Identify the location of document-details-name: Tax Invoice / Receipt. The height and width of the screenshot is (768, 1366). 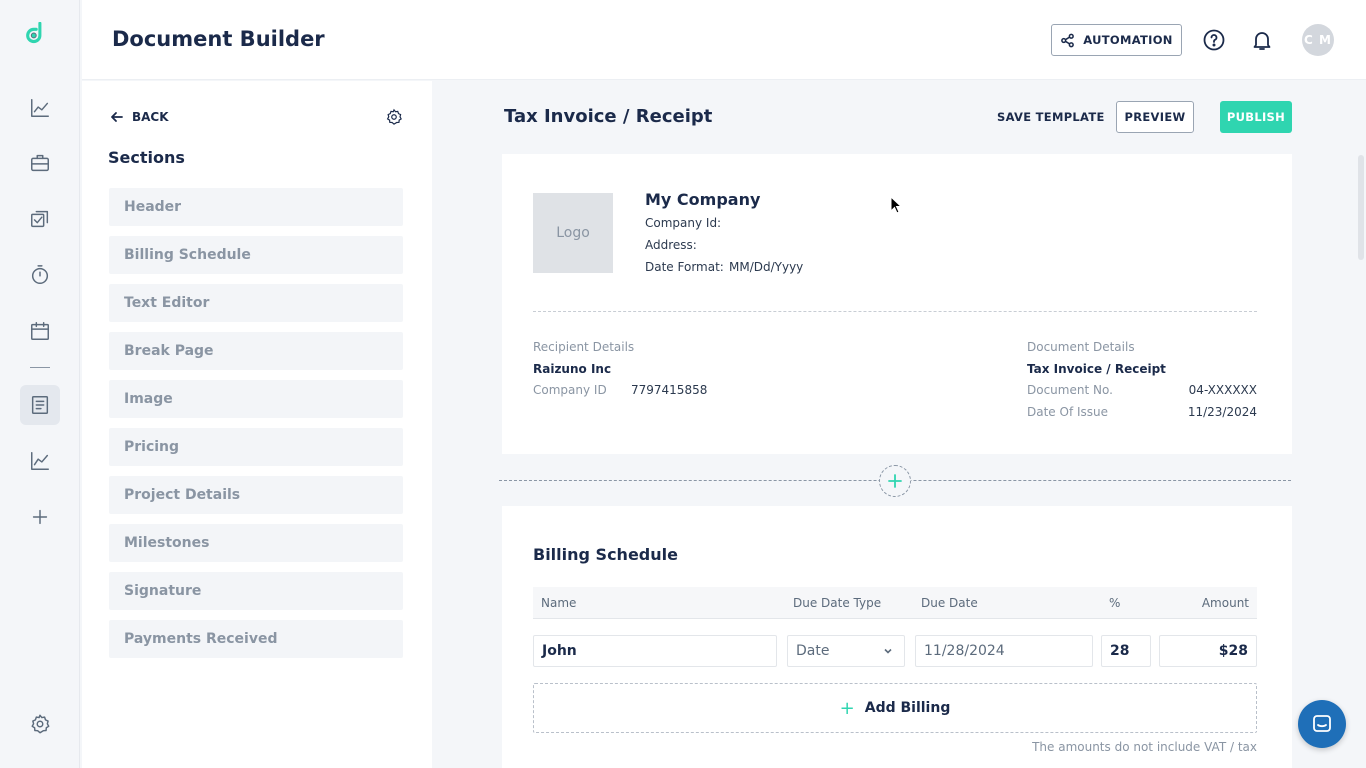
(1096, 369).